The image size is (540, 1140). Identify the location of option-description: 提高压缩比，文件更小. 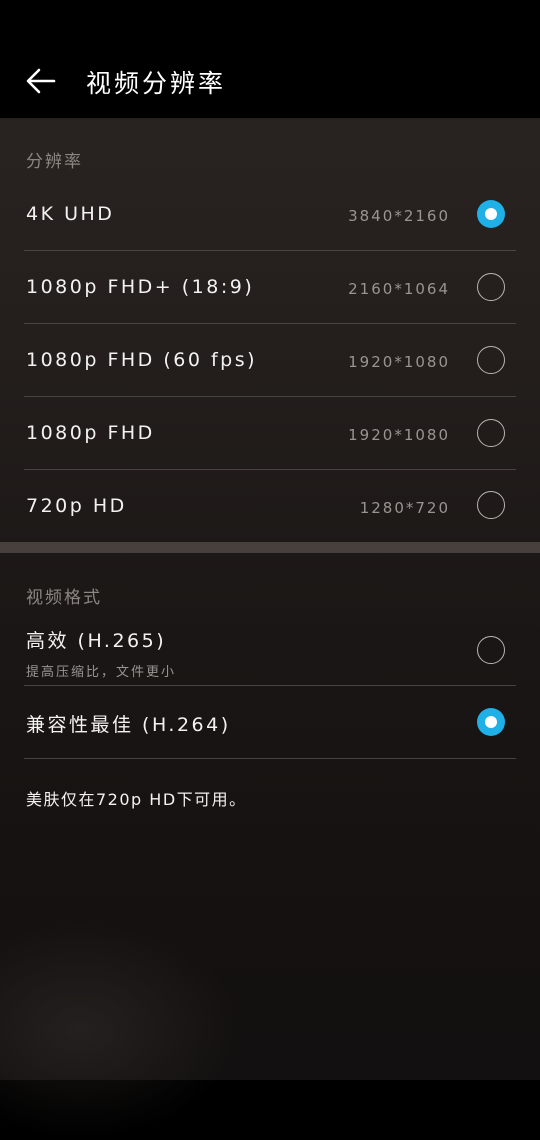
(101, 672).